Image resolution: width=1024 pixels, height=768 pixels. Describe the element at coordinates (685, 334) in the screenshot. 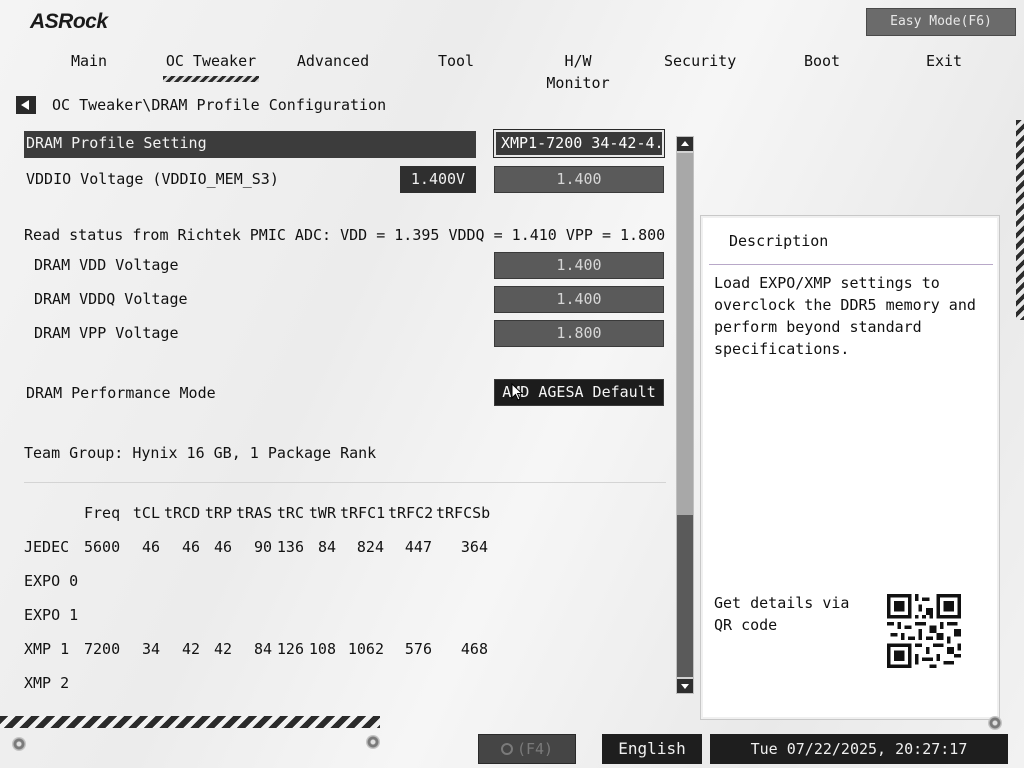

I see `scroll-thumb` at that location.